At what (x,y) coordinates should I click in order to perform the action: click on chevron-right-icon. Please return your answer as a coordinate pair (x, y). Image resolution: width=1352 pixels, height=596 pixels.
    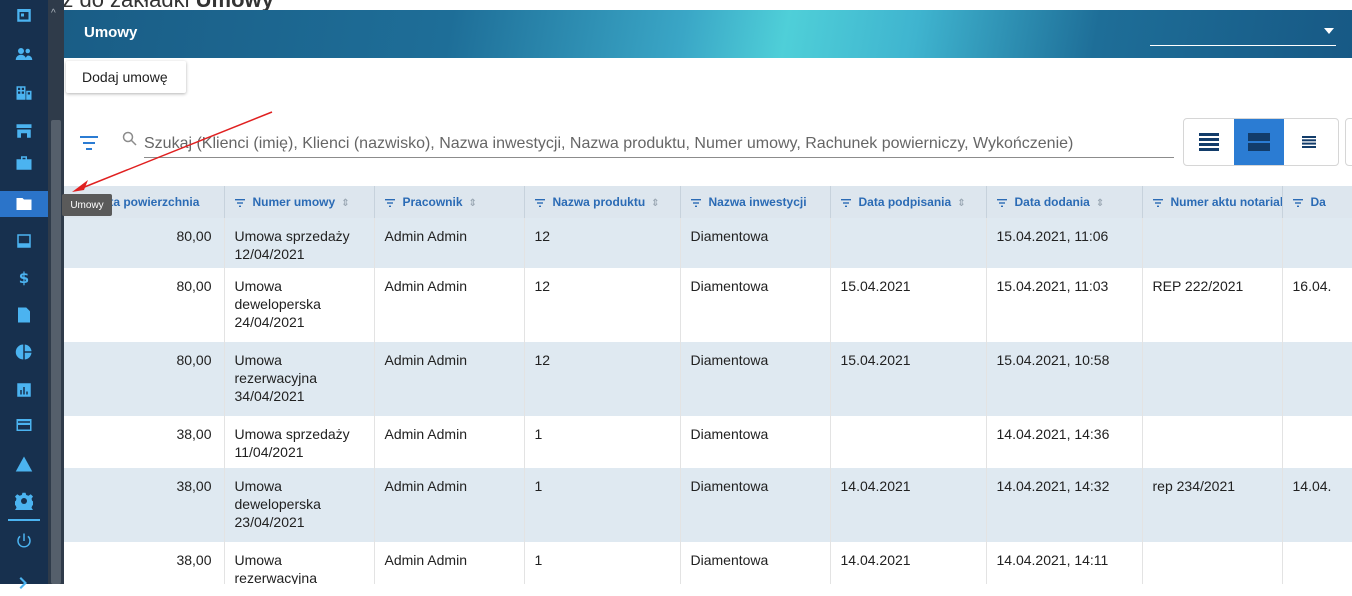
    Looking at the image, I should click on (23, 583).